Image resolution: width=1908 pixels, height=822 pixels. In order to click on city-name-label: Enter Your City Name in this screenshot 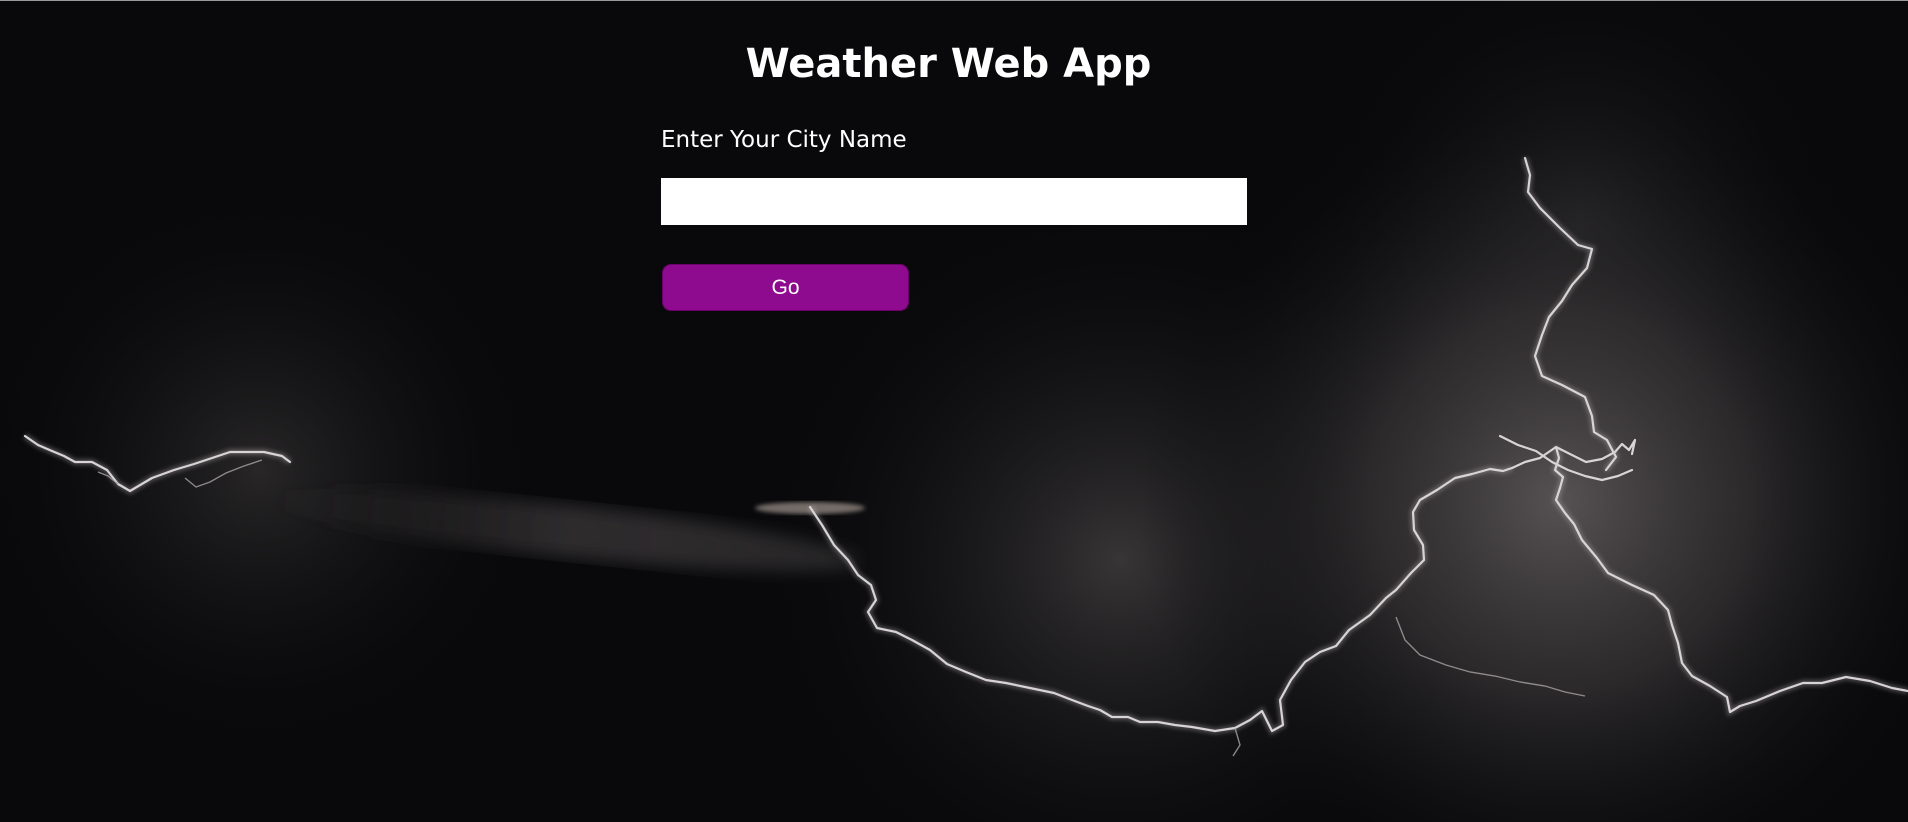, I will do `click(784, 140)`.